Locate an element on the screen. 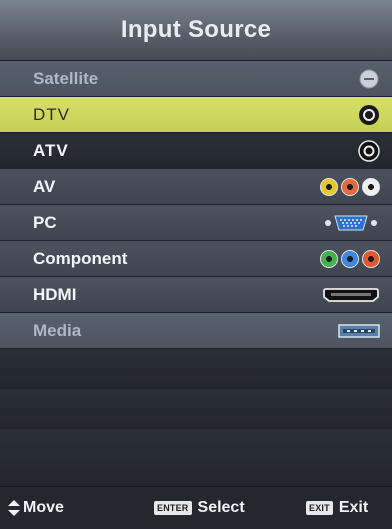 This screenshot has width=392, height=529. source-label: HDMI is located at coordinates (55, 294).